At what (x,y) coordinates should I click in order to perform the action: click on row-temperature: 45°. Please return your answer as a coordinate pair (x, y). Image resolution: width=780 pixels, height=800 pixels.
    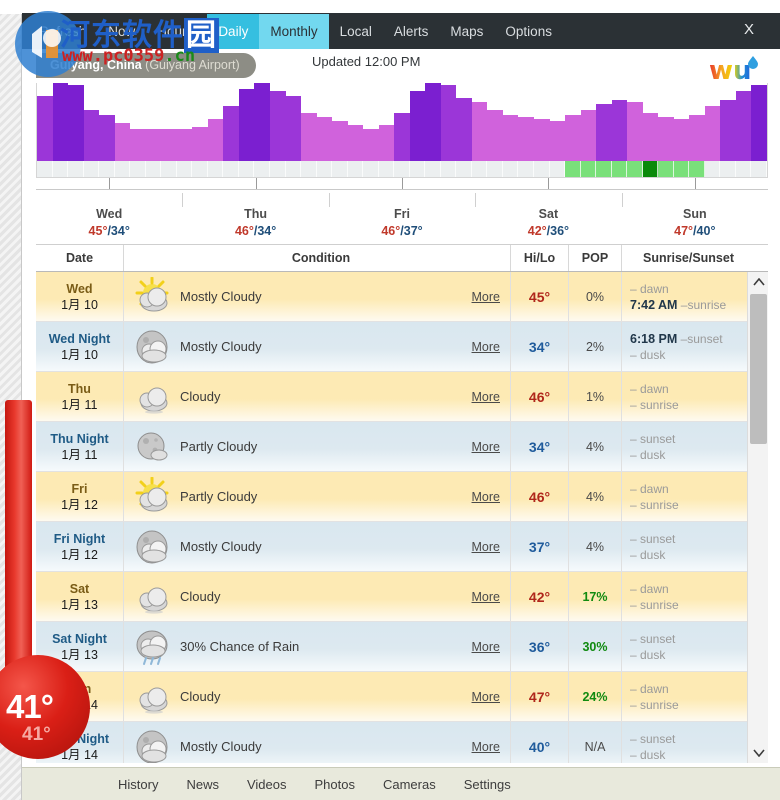
    Looking at the image, I should click on (540, 296).